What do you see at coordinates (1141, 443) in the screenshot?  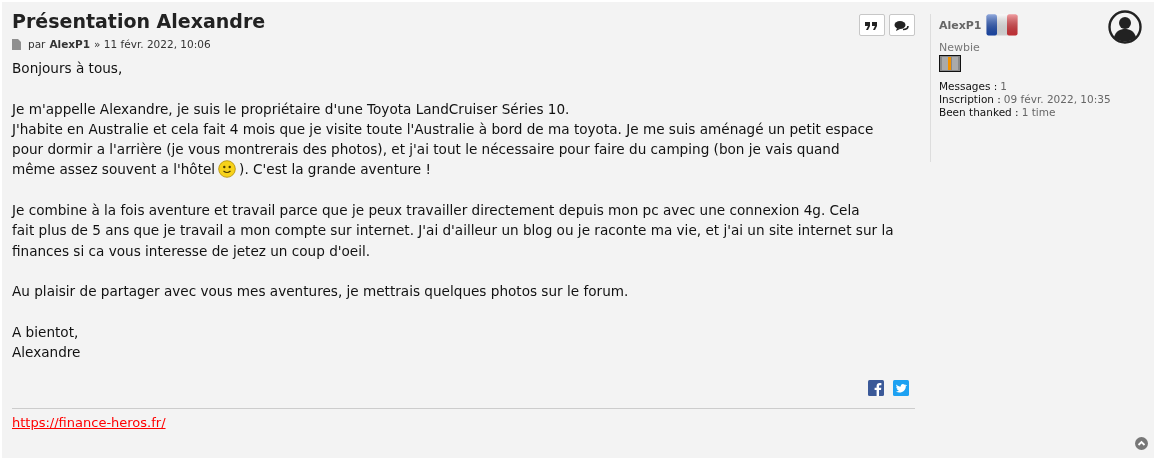 I see `back-to-top-icon` at bounding box center [1141, 443].